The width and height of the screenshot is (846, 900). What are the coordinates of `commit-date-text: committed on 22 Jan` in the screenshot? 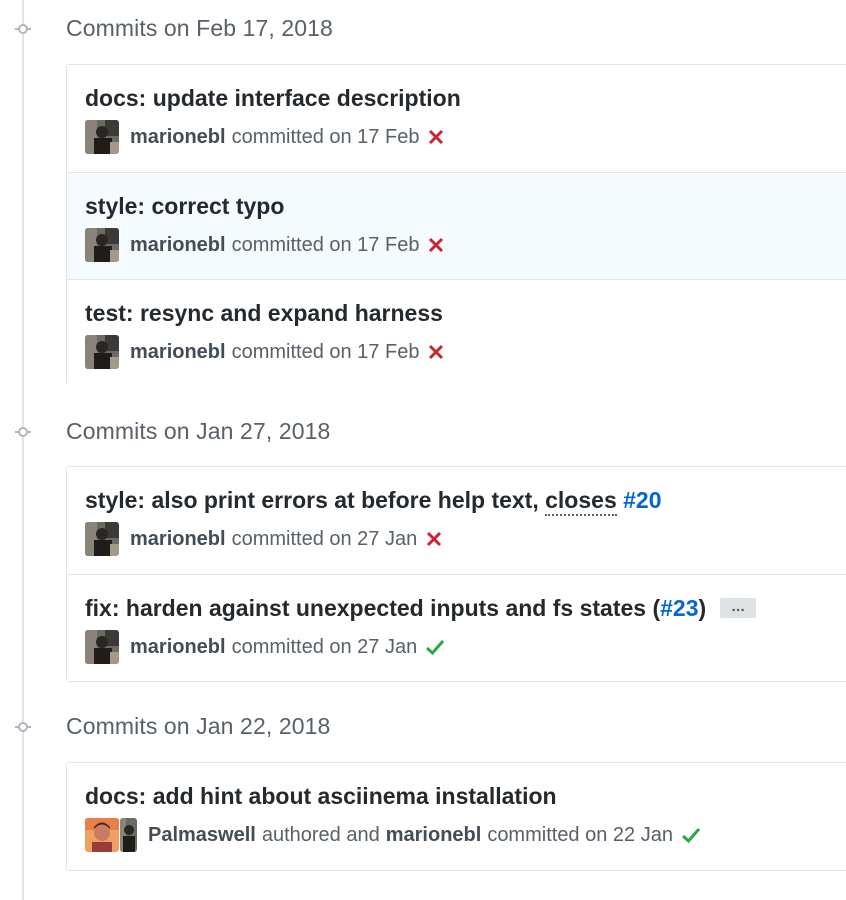 It's located at (580, 834).